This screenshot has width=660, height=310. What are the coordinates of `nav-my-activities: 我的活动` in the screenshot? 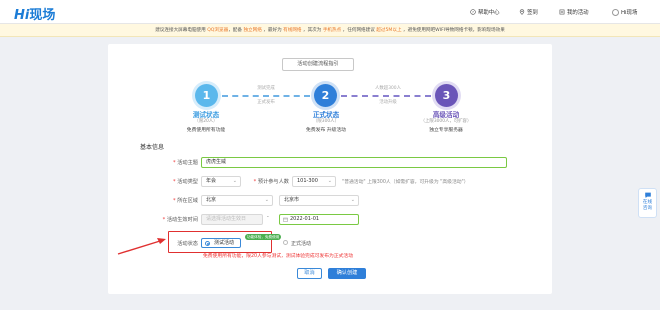 It's located at (574, 12).